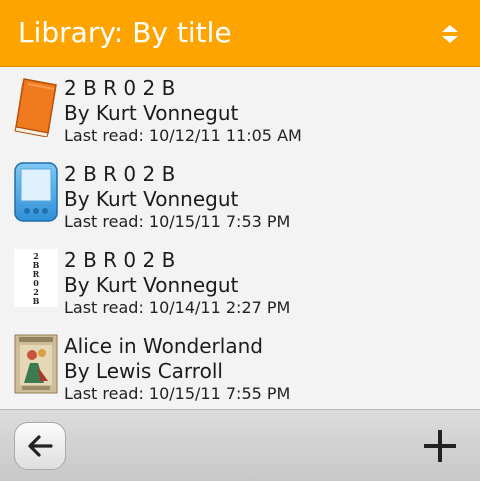  I want to click on bottom-toolbar, so click(240, 445).